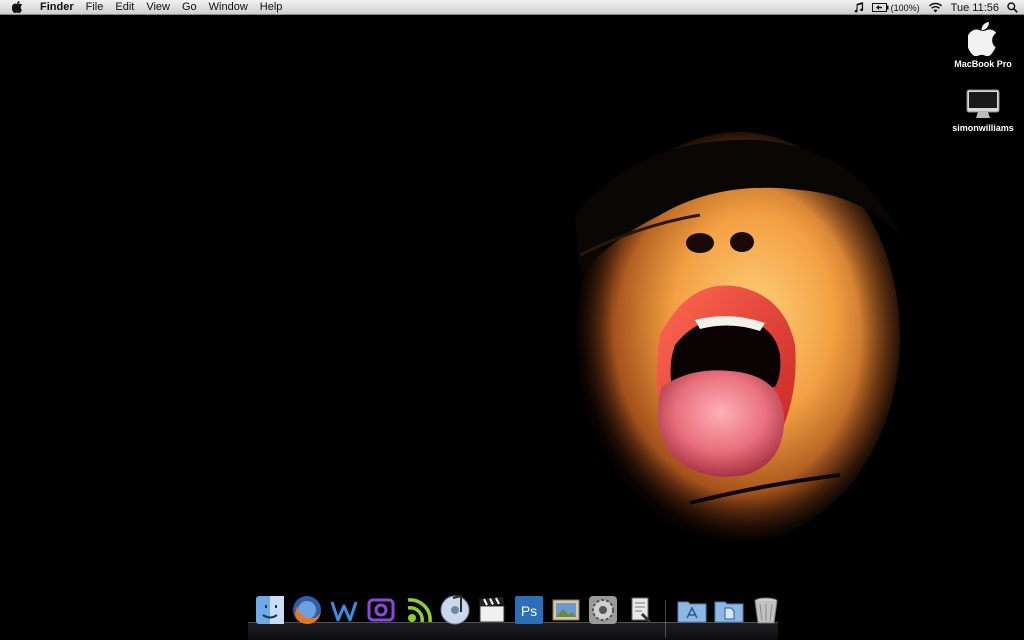 The image size is (1024, 640). I want to click on apple-menu-icon, so click(17, 7).